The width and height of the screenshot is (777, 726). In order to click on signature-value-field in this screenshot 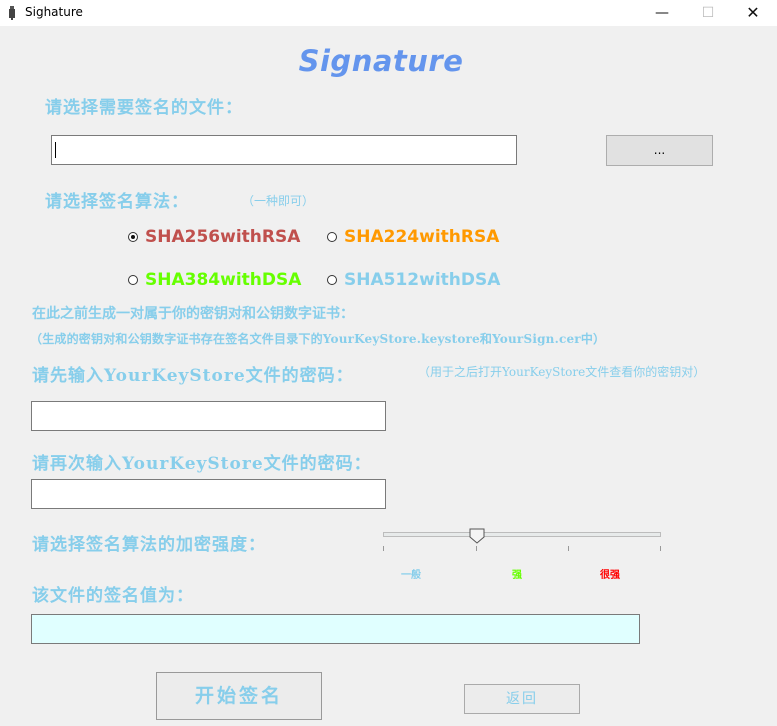, I will do `click(335, 629)`.